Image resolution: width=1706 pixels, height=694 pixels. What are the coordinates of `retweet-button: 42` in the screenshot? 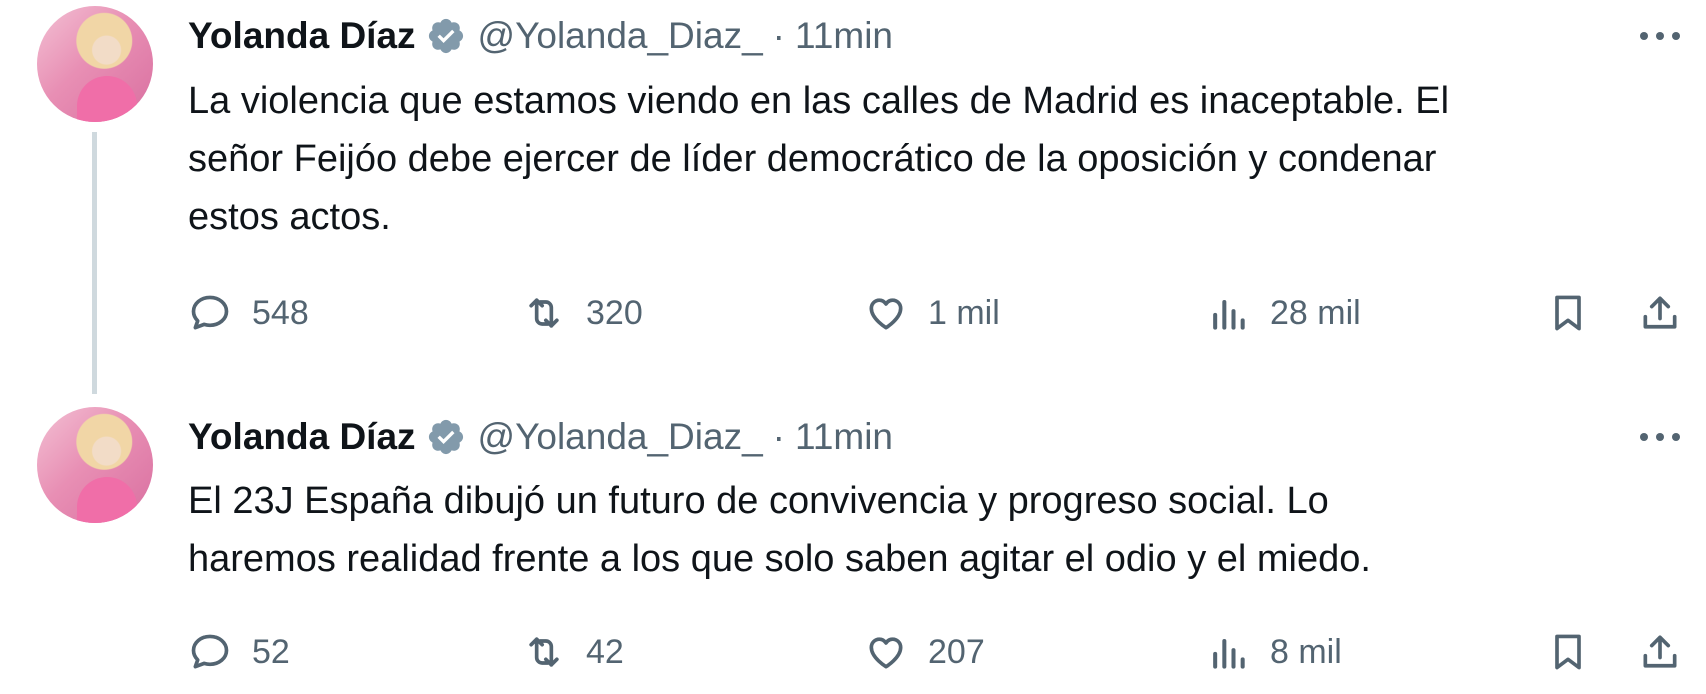 It's located at (573, 652).